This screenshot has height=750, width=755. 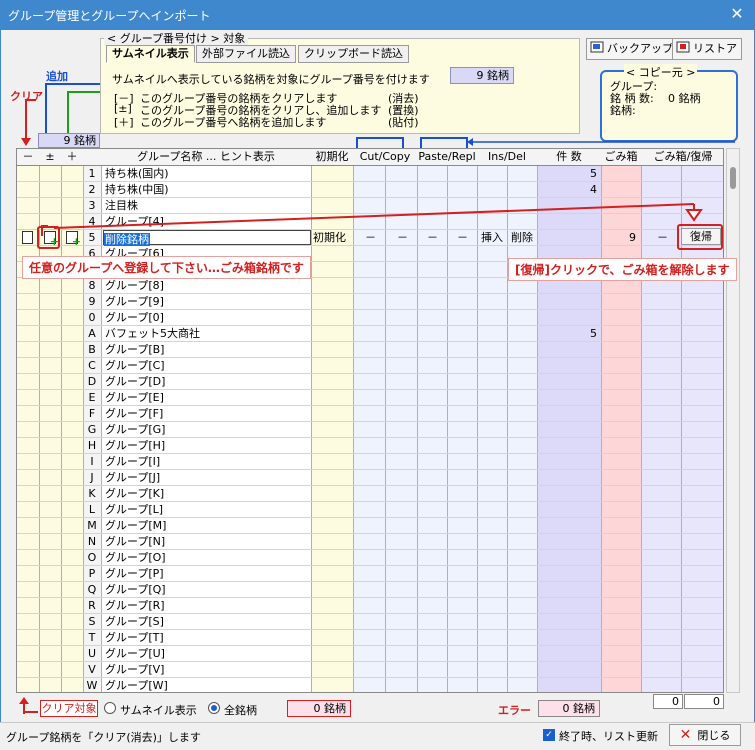 I want to click on row-key: T, so click(x=92, y=637).